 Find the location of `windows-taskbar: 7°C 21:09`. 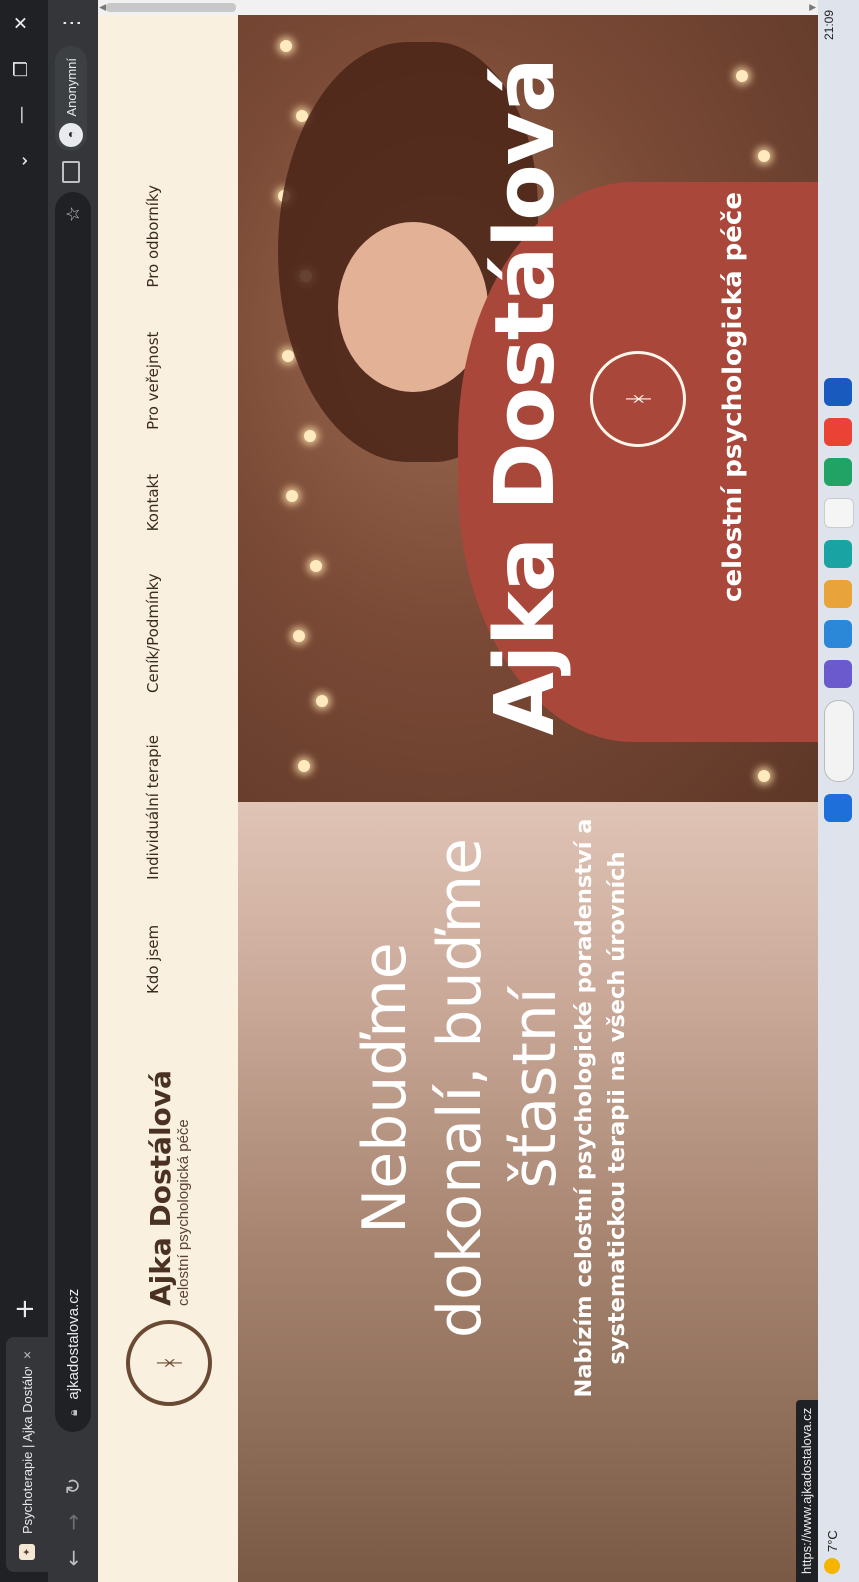

windows-taskbar: 7°C 21:09 is located at coordinates (838, 791).